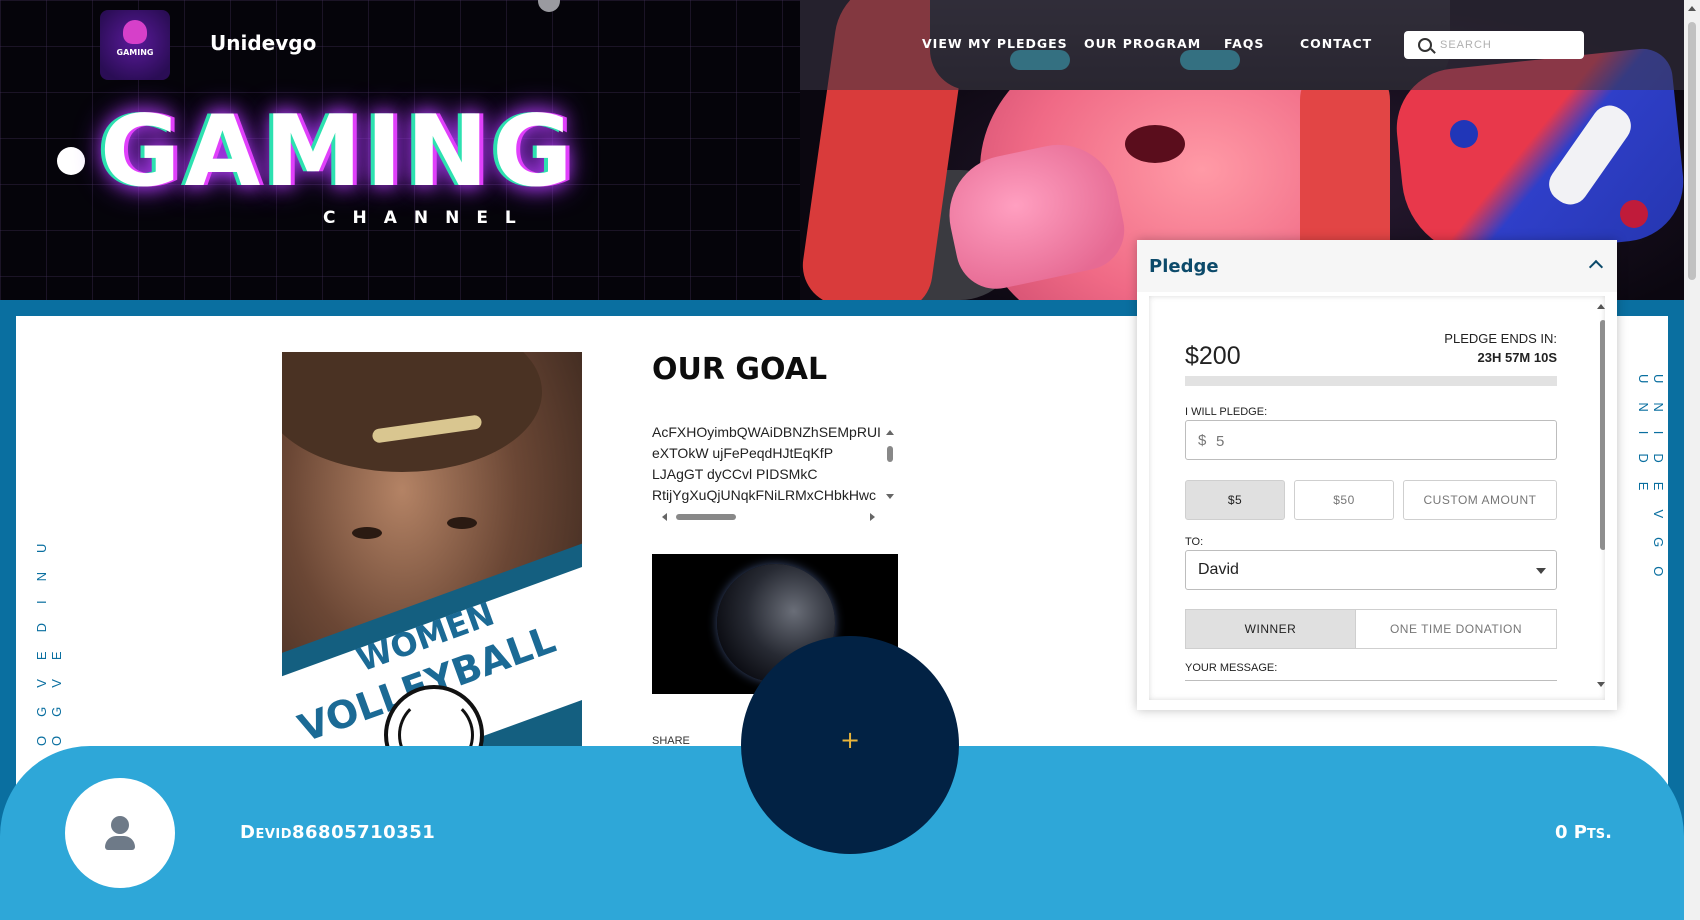 This screenshot has width=1700, height=920. I want to click on username: Devid86805710351, so click(338, 832).